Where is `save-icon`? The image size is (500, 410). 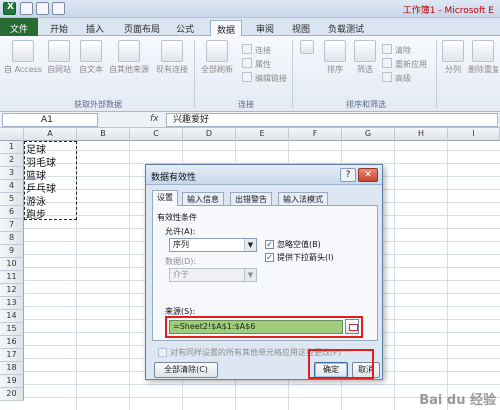 save-icon is located at coordinates (26, 8).